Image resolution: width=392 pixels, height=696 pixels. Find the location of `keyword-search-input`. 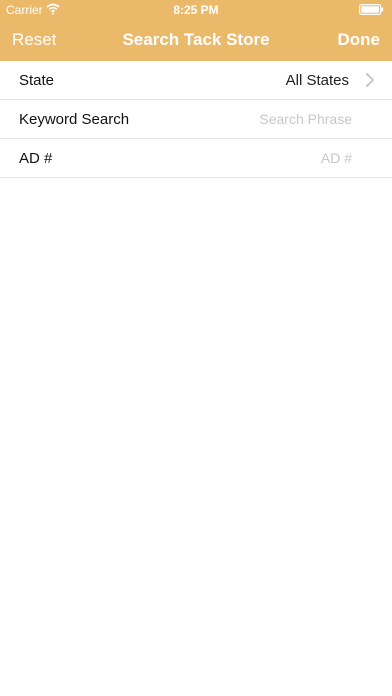

keyword-search-input is located at coordinates (262, 119).